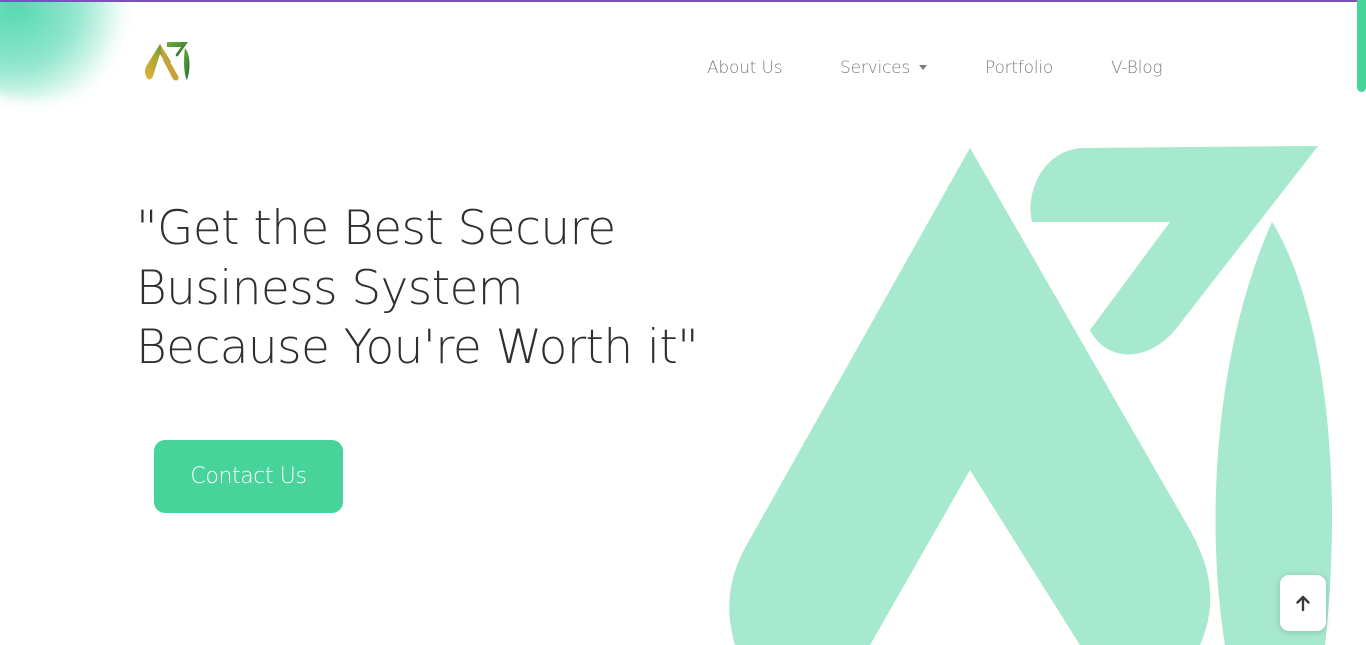 This screenshot has height=645, width=1366. I want to click on top-accent-line, so click(683, 1).